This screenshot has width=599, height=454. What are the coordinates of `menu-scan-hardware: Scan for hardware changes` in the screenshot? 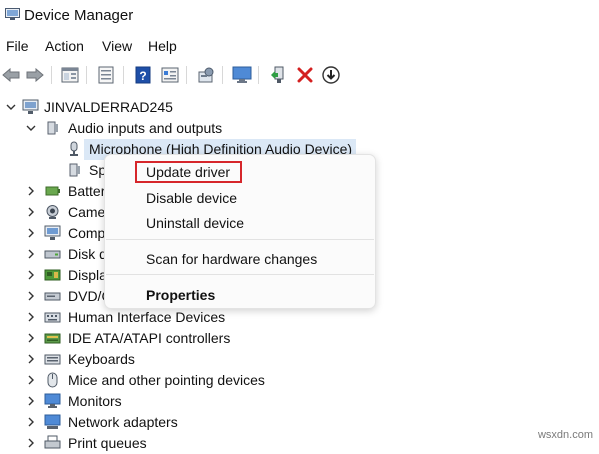 It's located at (231, 259).